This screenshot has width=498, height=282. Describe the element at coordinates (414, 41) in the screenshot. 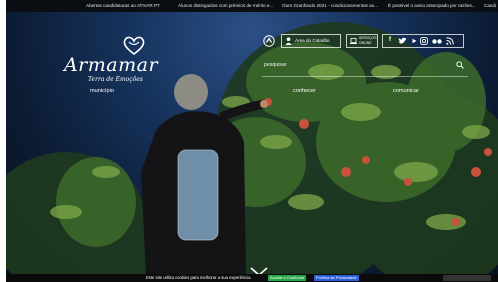

I see `youtube-icon` at that location.